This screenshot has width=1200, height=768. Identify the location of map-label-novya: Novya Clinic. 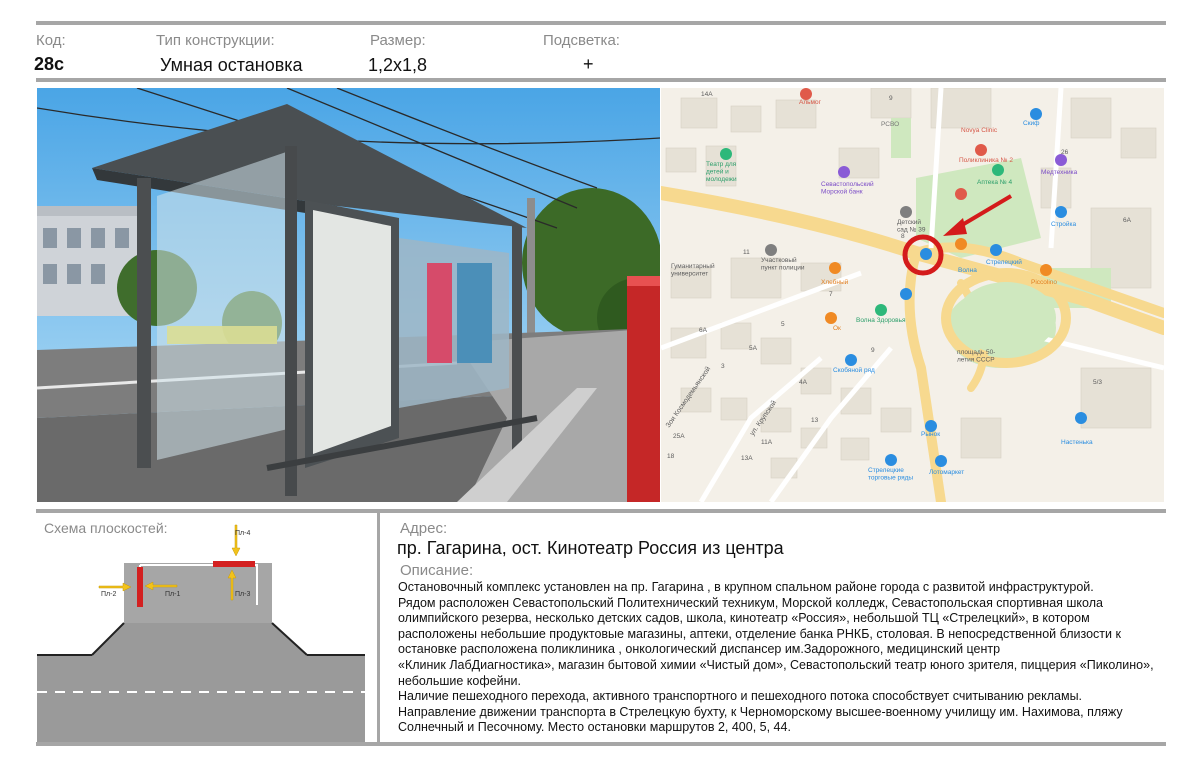
(979, 130).